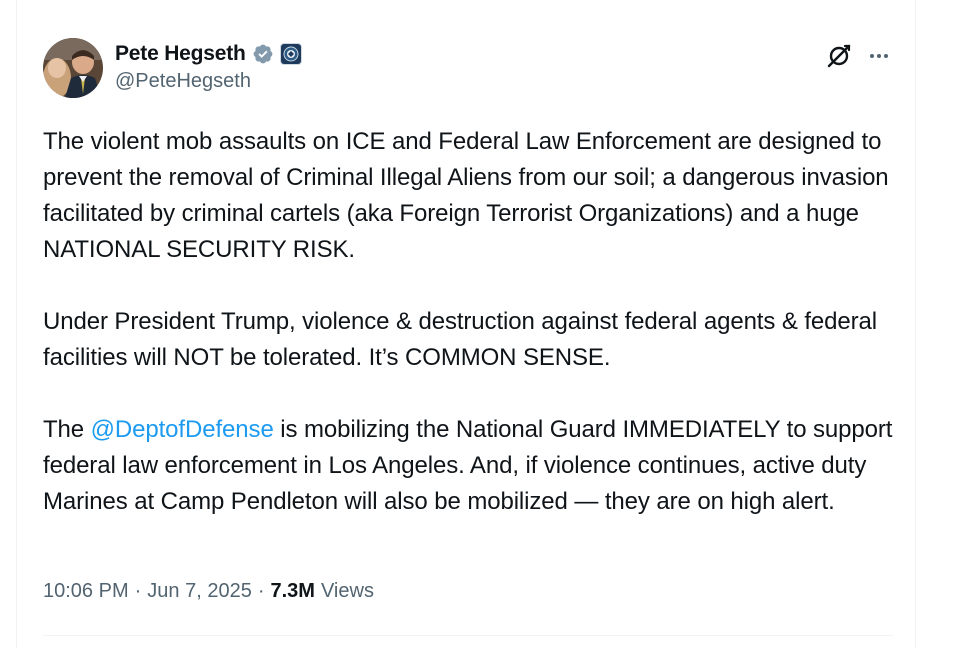  I want to click on author-names: Pete Hegseth @PeteHegseth, so click(208, 66).